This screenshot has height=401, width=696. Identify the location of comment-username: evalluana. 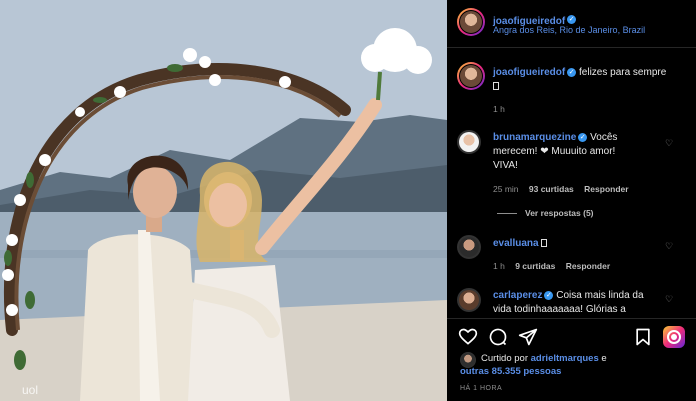
(516, 243).